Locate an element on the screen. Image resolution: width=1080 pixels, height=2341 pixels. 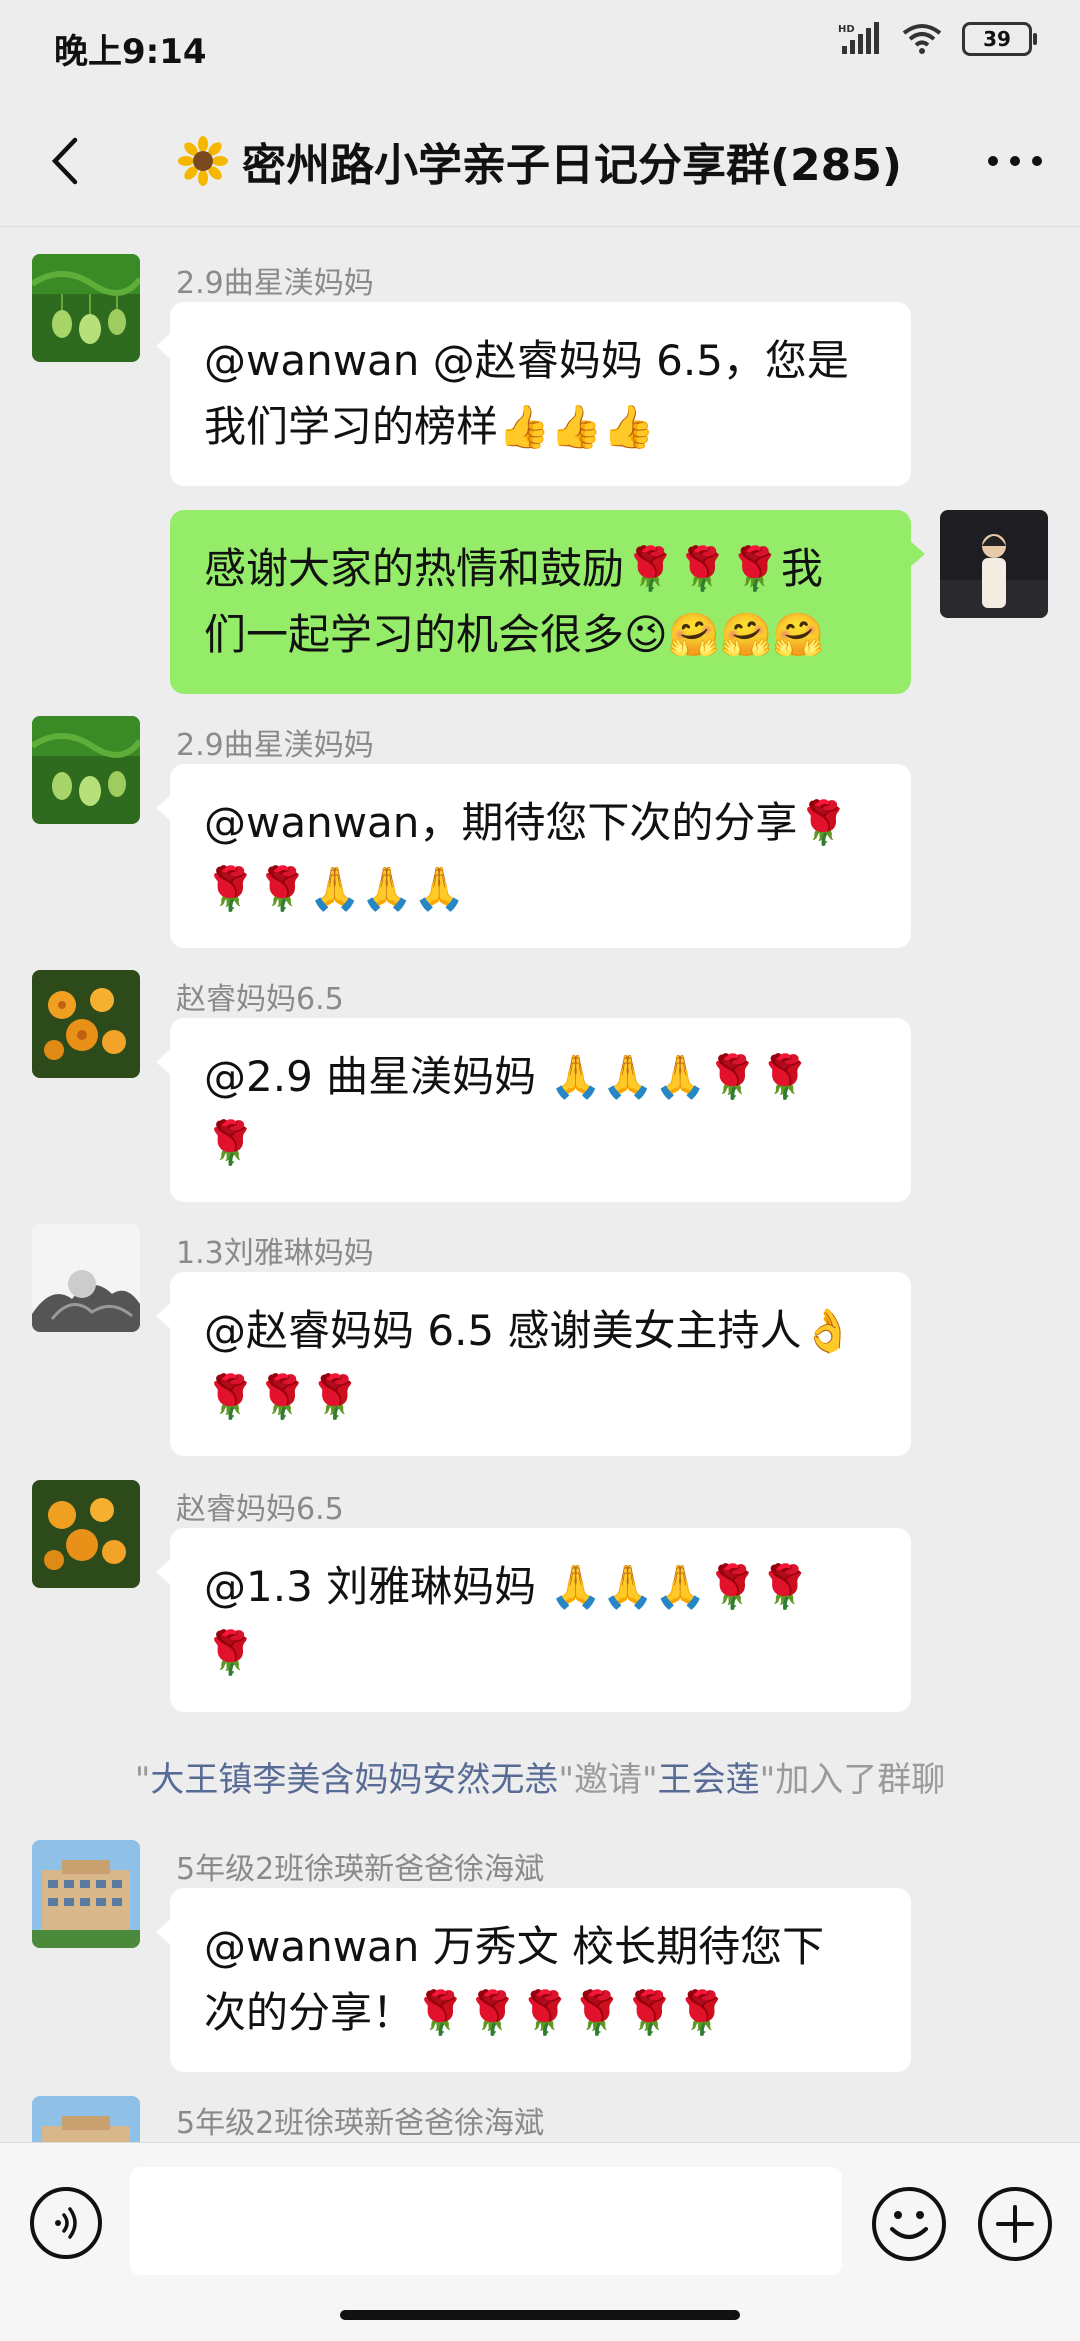
message-line: 🌹🌹🙏🙏🙏 is located at coordinates (335, 888).